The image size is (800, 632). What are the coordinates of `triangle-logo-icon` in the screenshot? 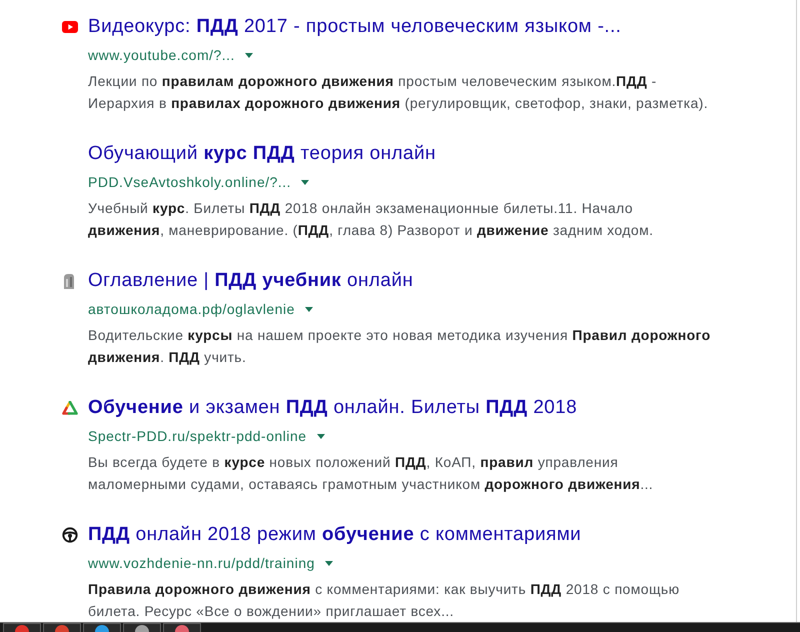 It's located at (70, 408).